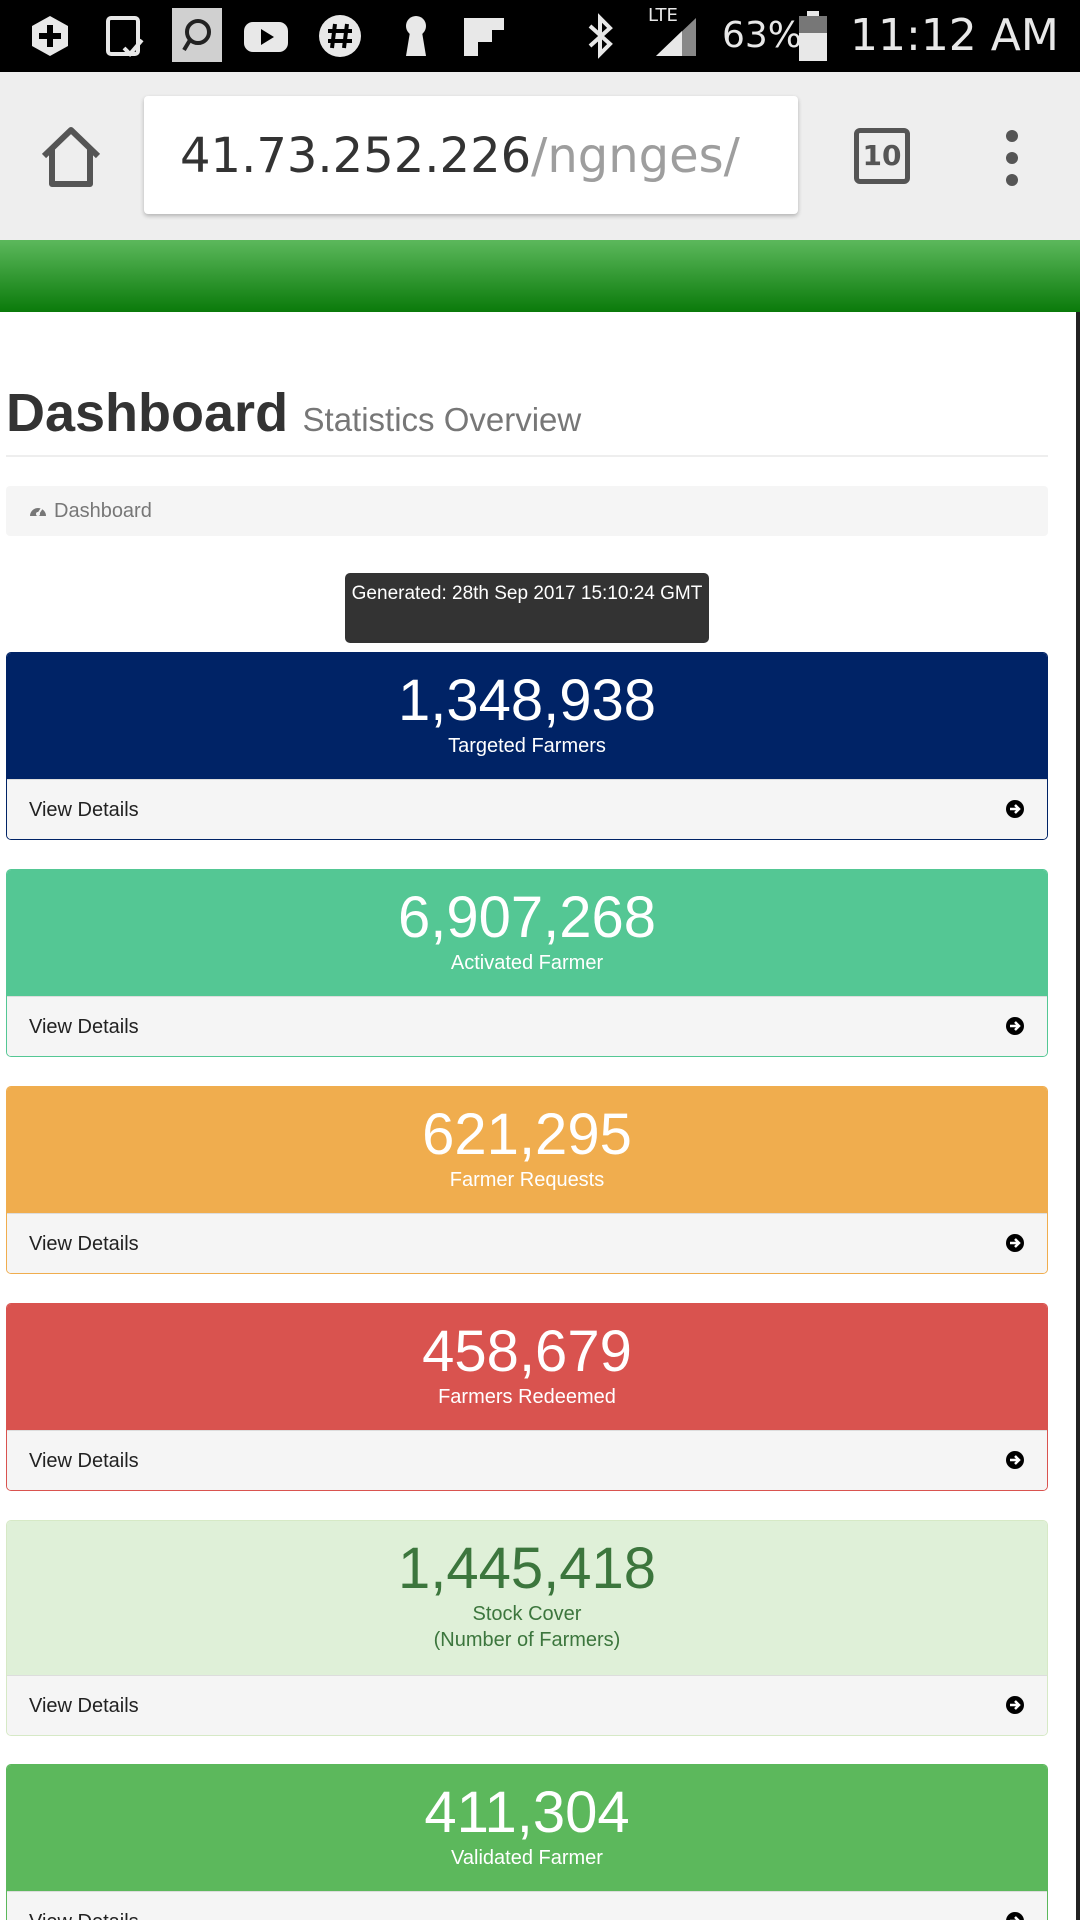  Describe the element at coordinates (1078, 1116) in the screenshot. I see `page-edge` at that location.